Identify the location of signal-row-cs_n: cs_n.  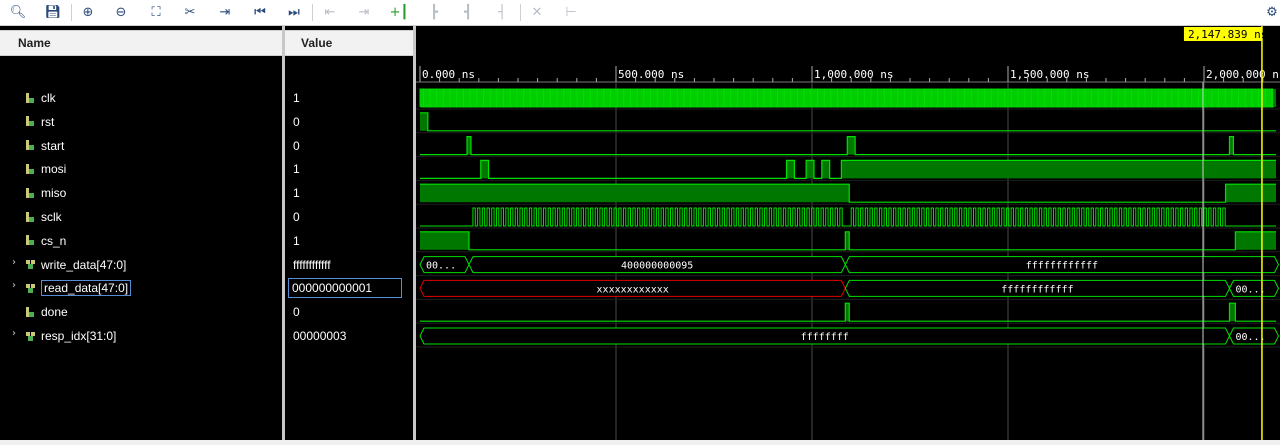
(46, 241).